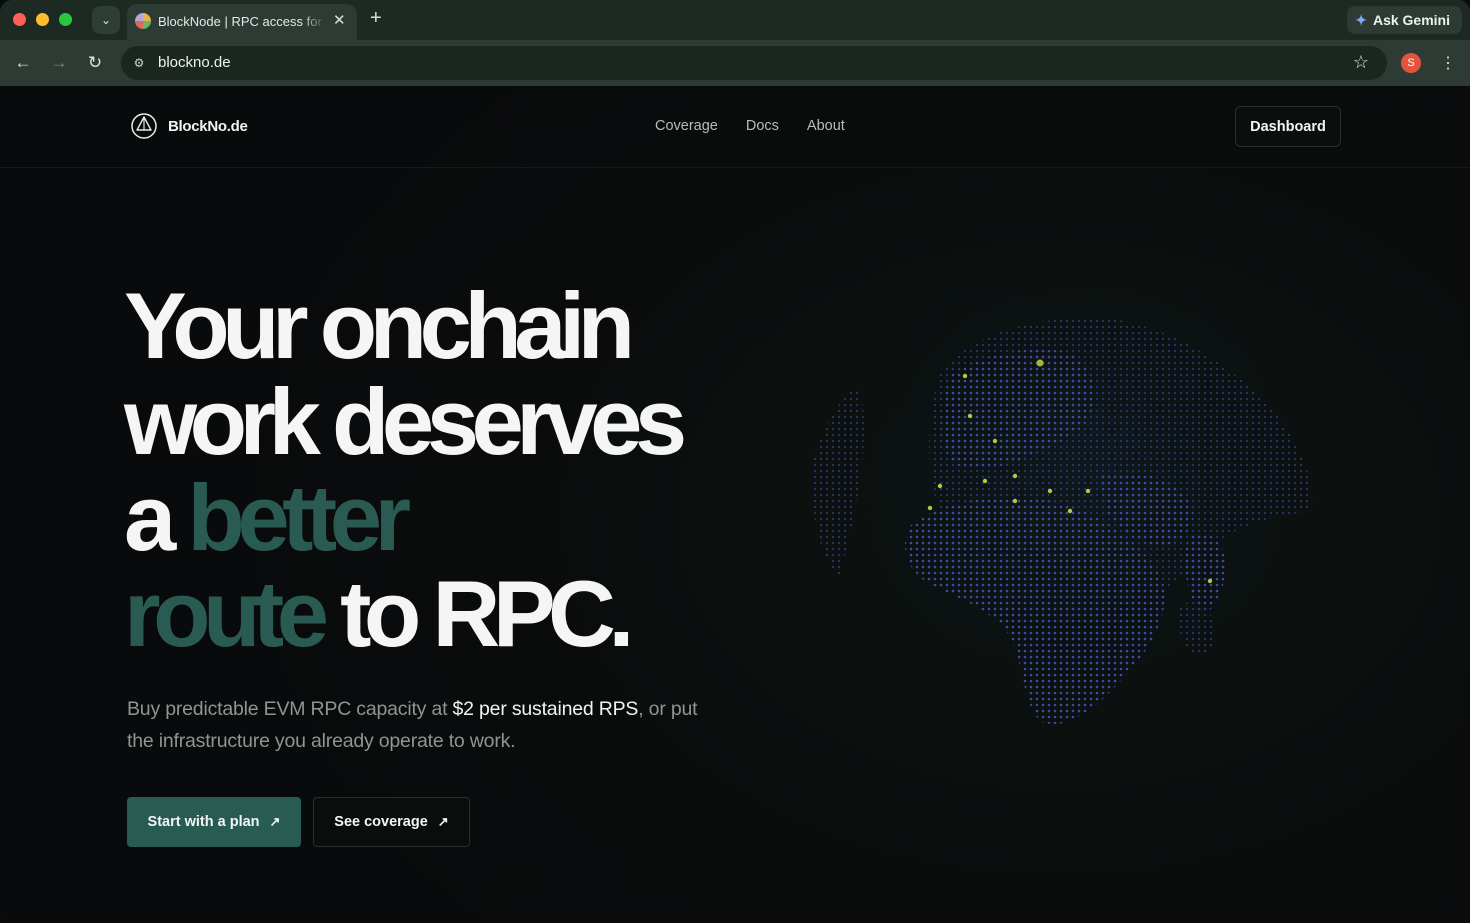 Image resolution: width=1470 pixels, height=923 pixels. I want to click on minimize-window-button, so click(42, 19).